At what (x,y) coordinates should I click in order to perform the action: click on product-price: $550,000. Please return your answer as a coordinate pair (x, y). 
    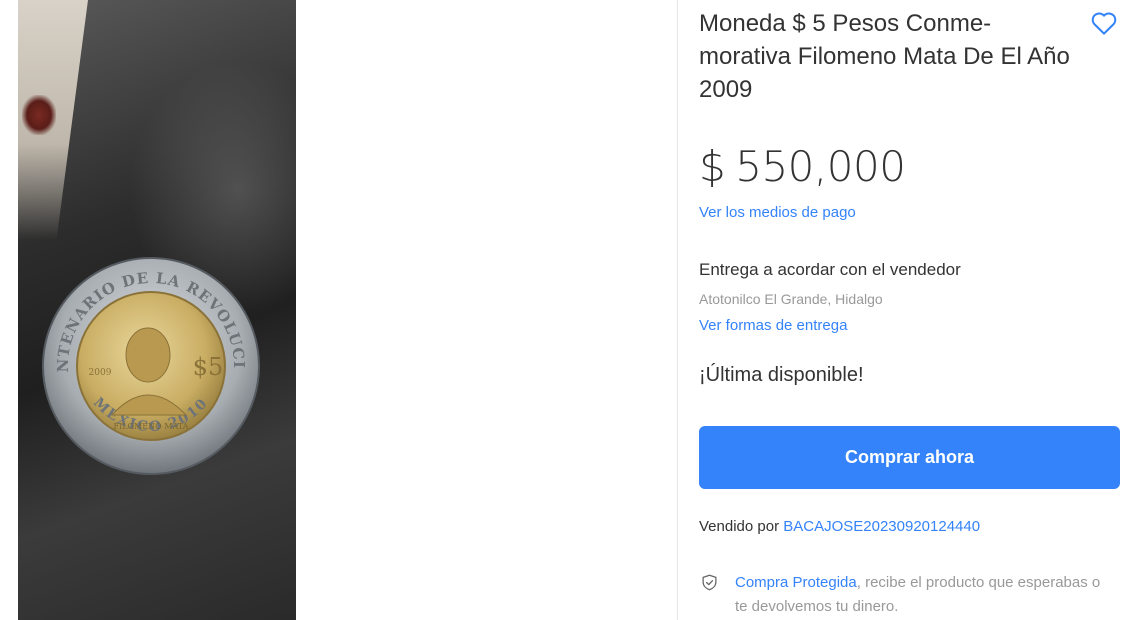
    Looking at the image, I should click on (802, 166).